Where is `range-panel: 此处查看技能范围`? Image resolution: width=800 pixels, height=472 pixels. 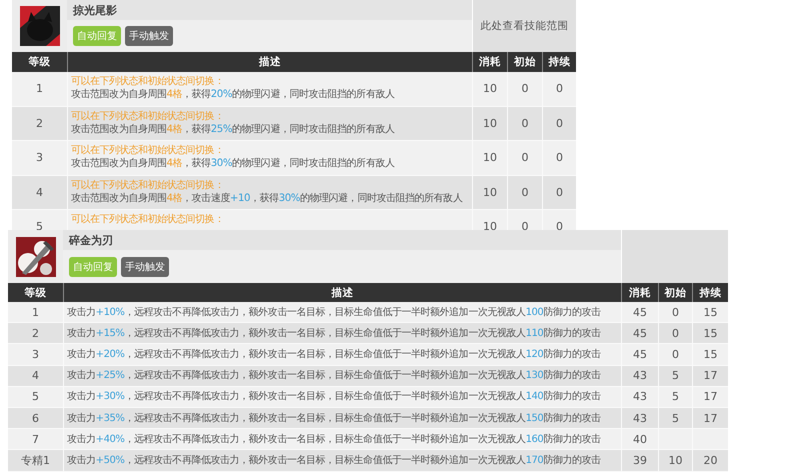 range-panel: 此处查看技能范围 is located at coordinates (524, 26).